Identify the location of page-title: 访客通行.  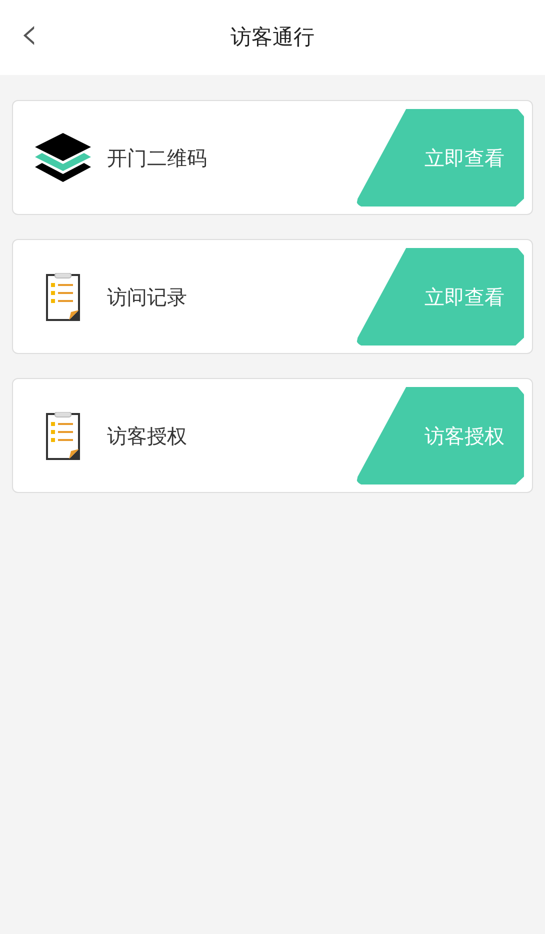
(272, 37).